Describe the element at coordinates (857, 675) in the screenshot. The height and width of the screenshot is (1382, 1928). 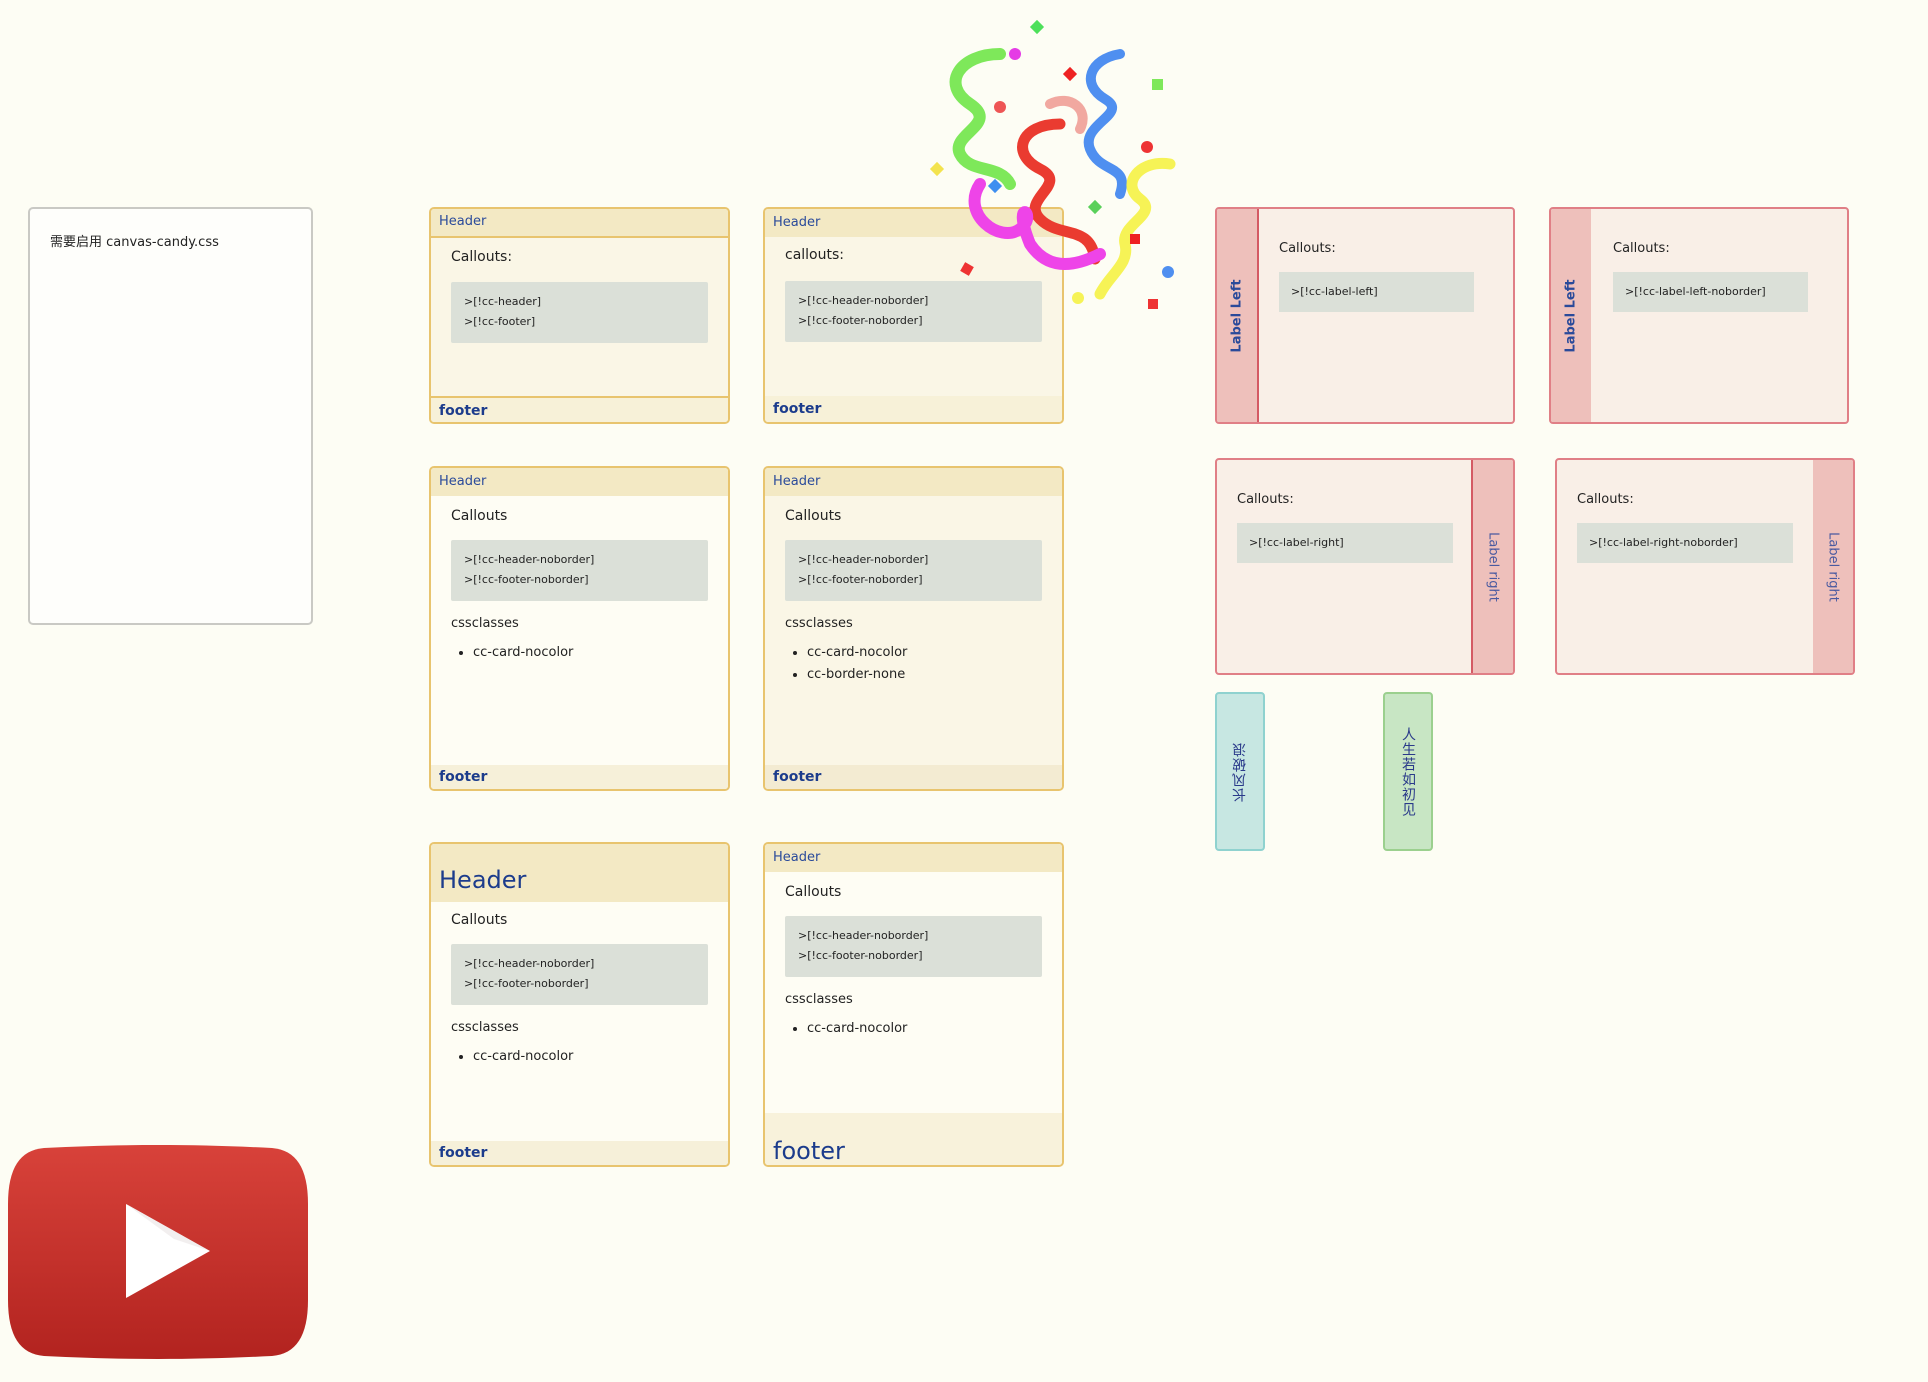
I see `list-item: cc-border-none` at that location.